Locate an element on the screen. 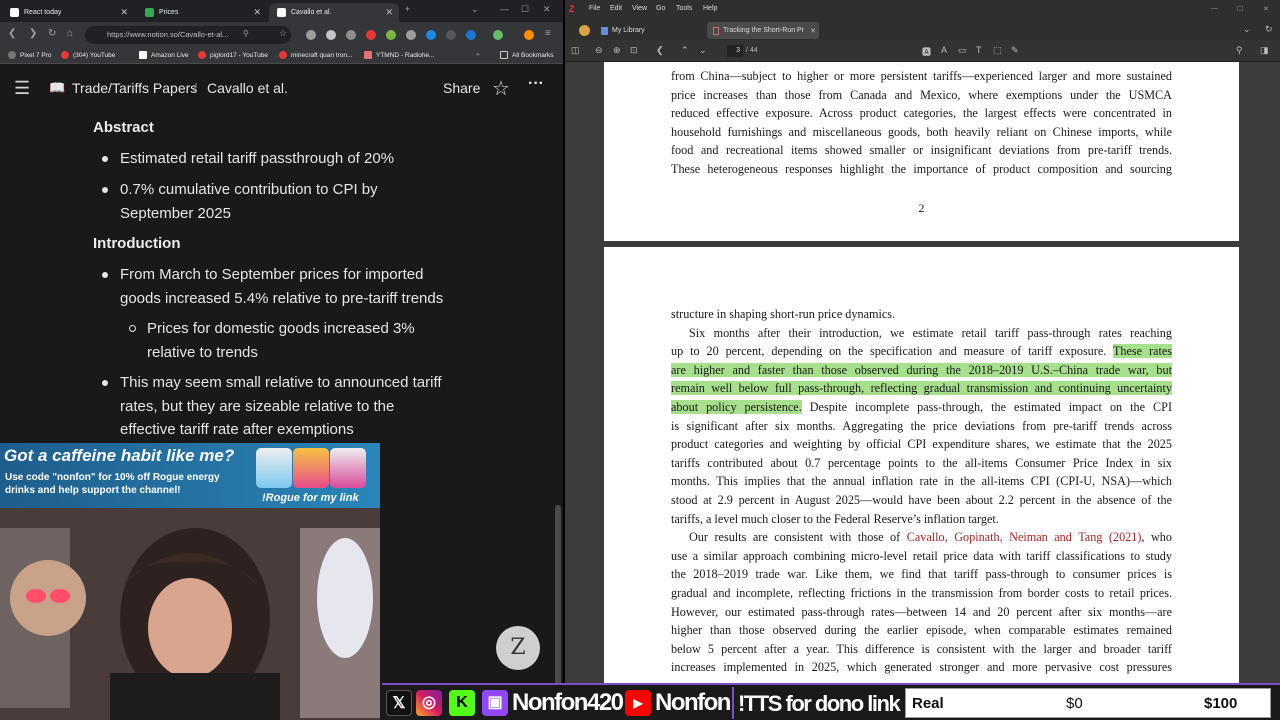  tab-react-today: React today ✕ is located at coordinates (68, 12).